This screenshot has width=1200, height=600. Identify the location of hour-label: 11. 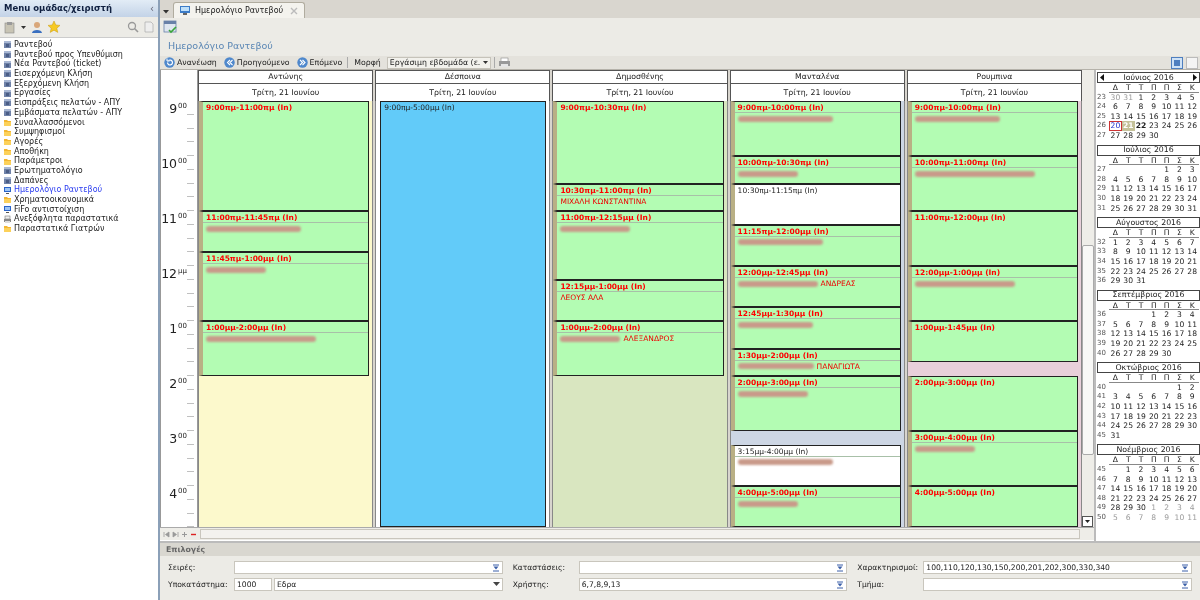
(169, 218).